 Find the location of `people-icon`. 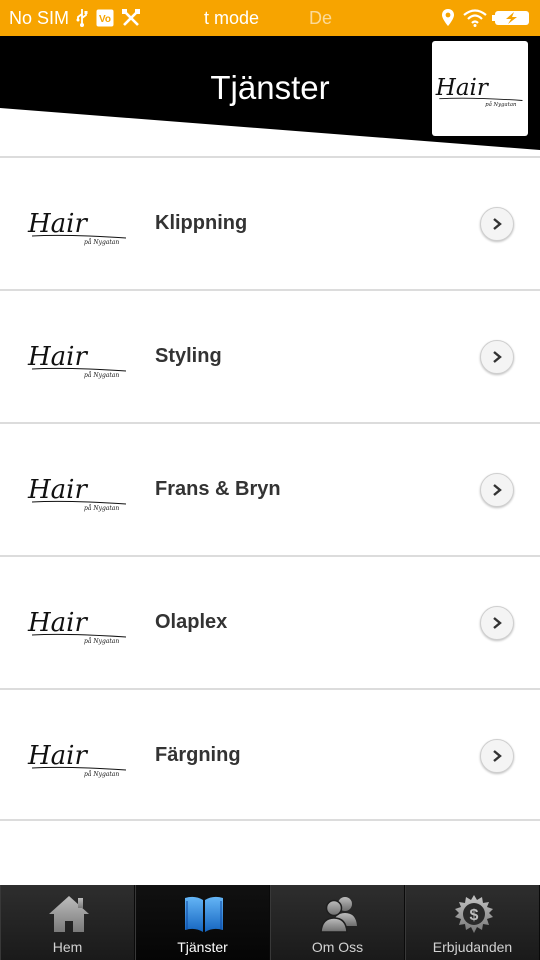

people-icon is located at coordinates (338, 914).